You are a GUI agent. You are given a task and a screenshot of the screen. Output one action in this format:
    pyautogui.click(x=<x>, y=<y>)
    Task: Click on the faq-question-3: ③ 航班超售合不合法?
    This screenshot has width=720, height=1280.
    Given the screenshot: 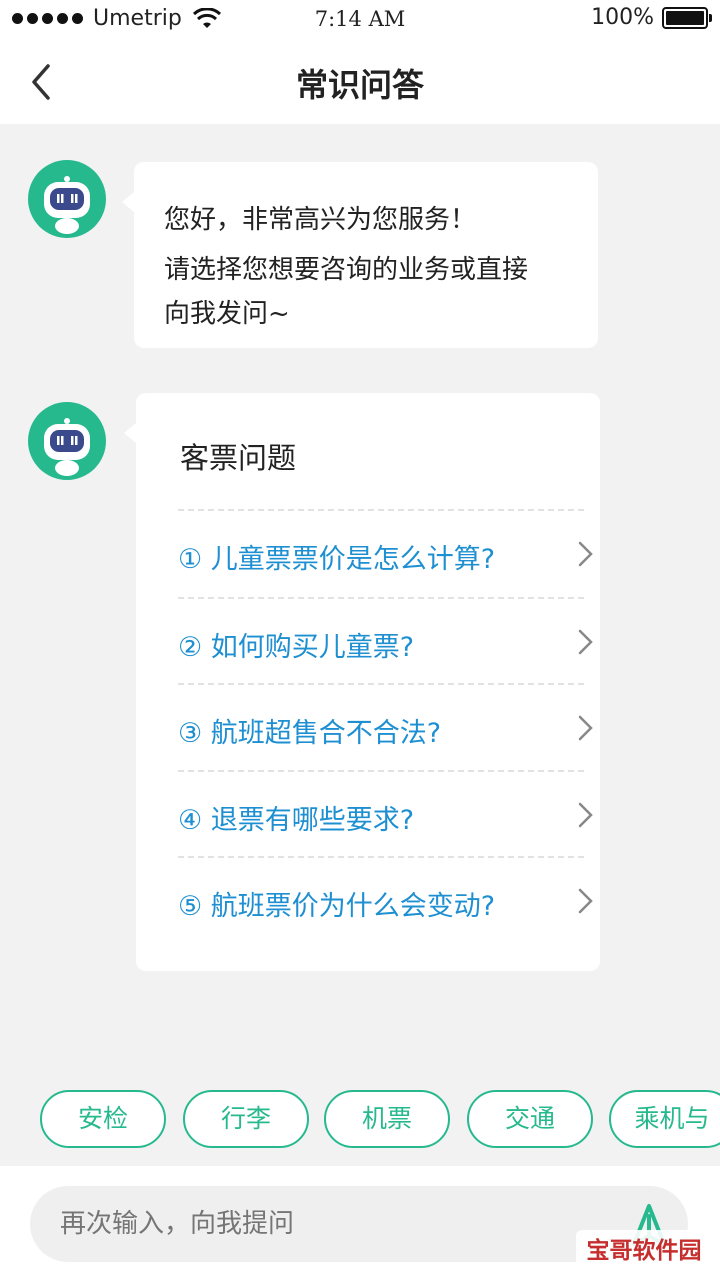 What is the action you would take?
    pyautogui.click(x=385, y=726)
    